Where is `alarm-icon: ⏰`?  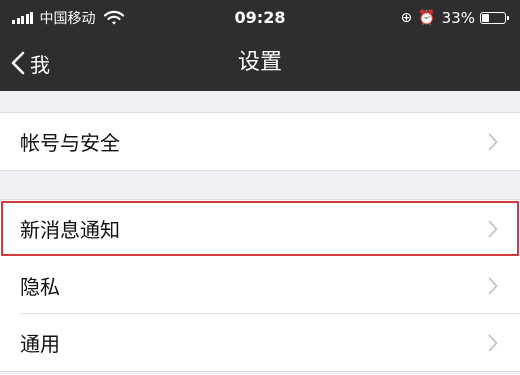
alarm-icon: ⏰ is located at coordinates (427, 18).